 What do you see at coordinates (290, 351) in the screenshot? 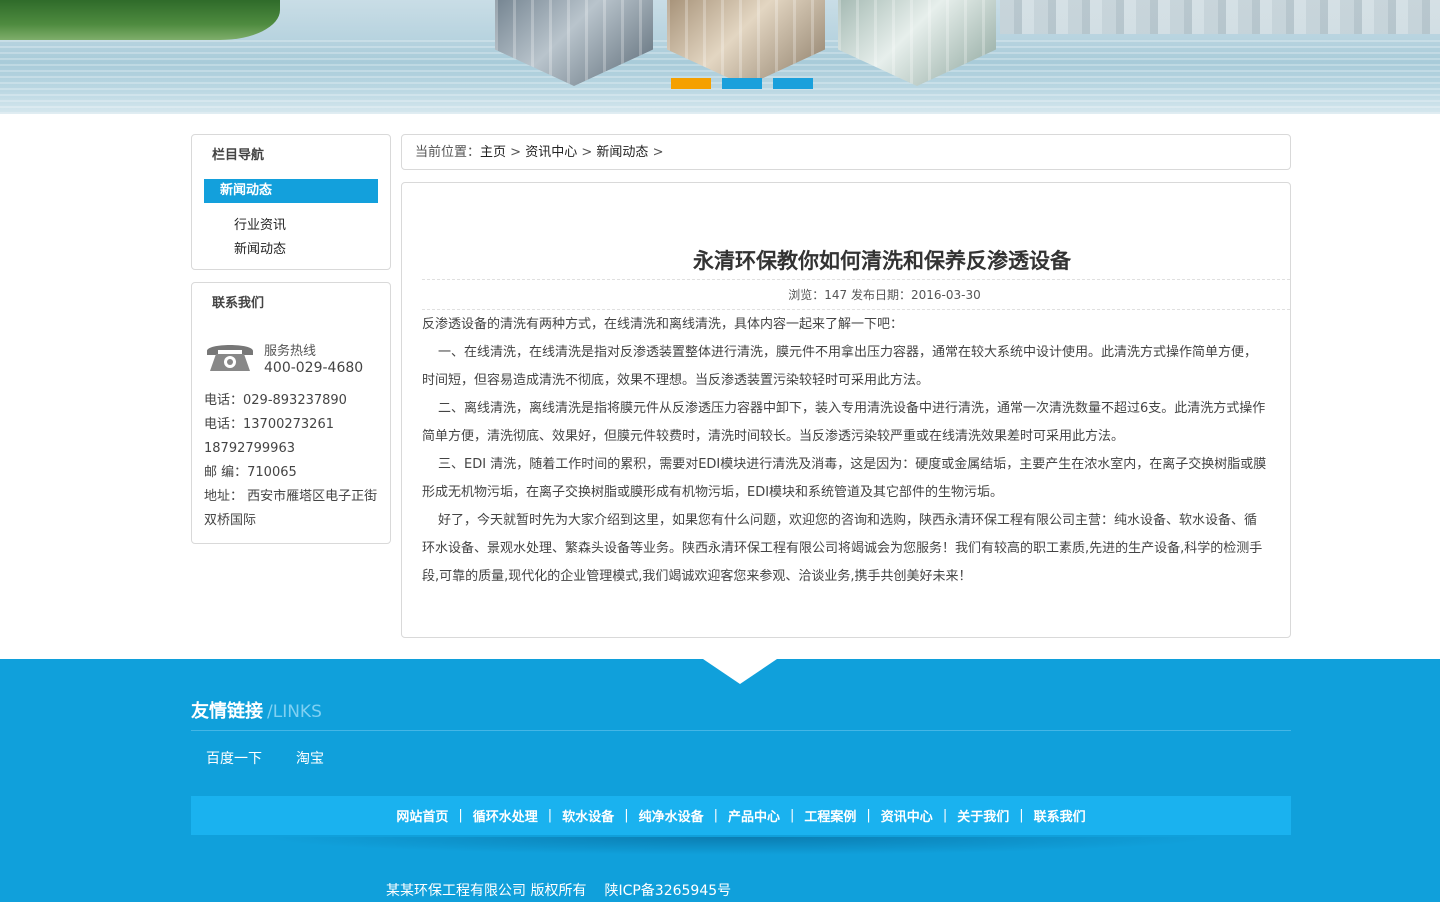
I see `hotline-label: 服务热线` at bounding box center [290, 351].